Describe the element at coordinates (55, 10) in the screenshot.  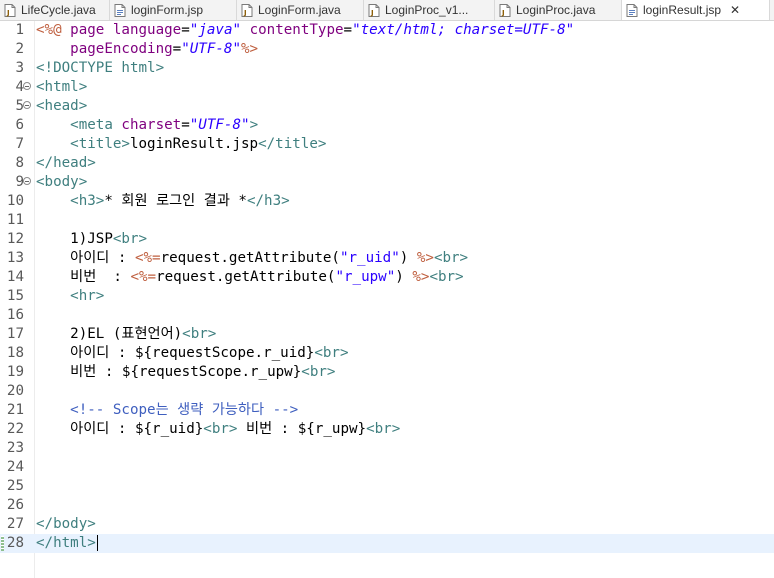
I see `tab-lifecycle-java: J LifeCycle.java` at that location.